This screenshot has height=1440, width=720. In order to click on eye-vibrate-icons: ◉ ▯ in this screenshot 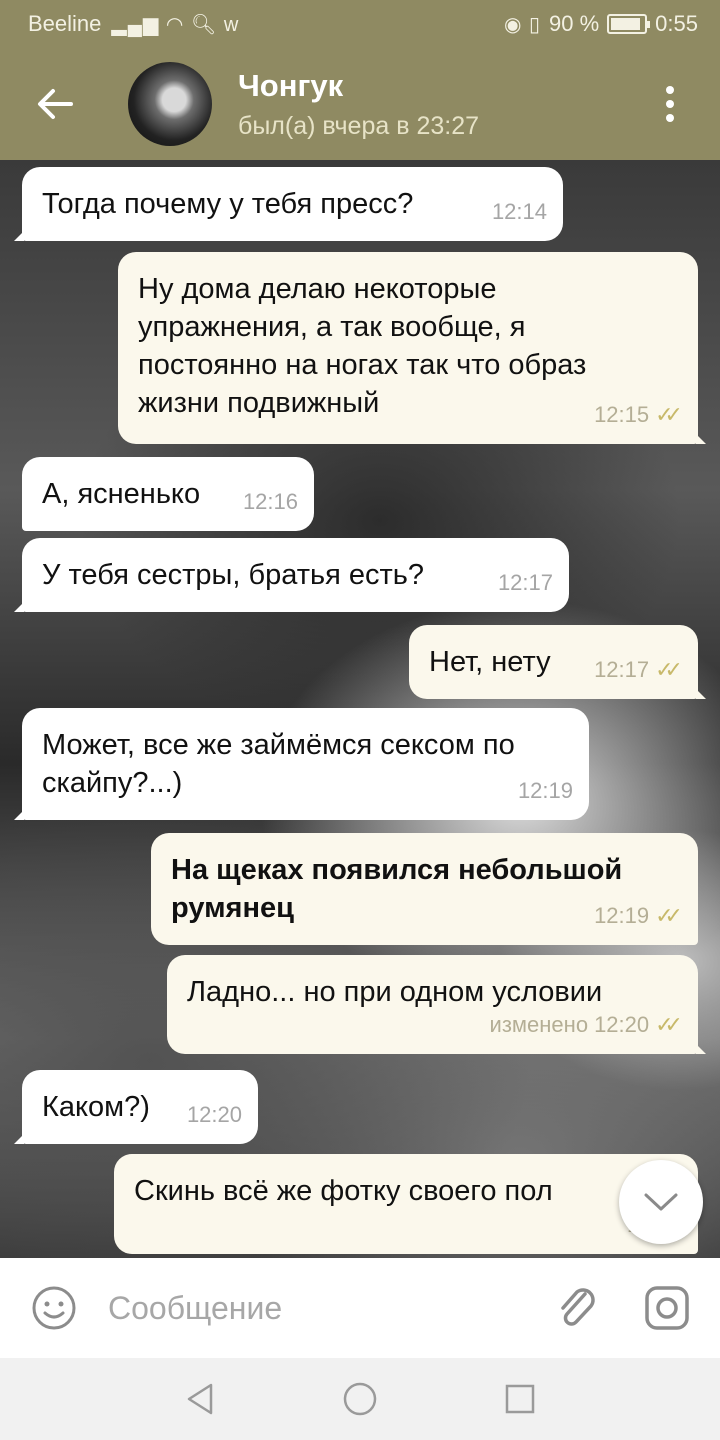, I will do `click(523, 24)`.